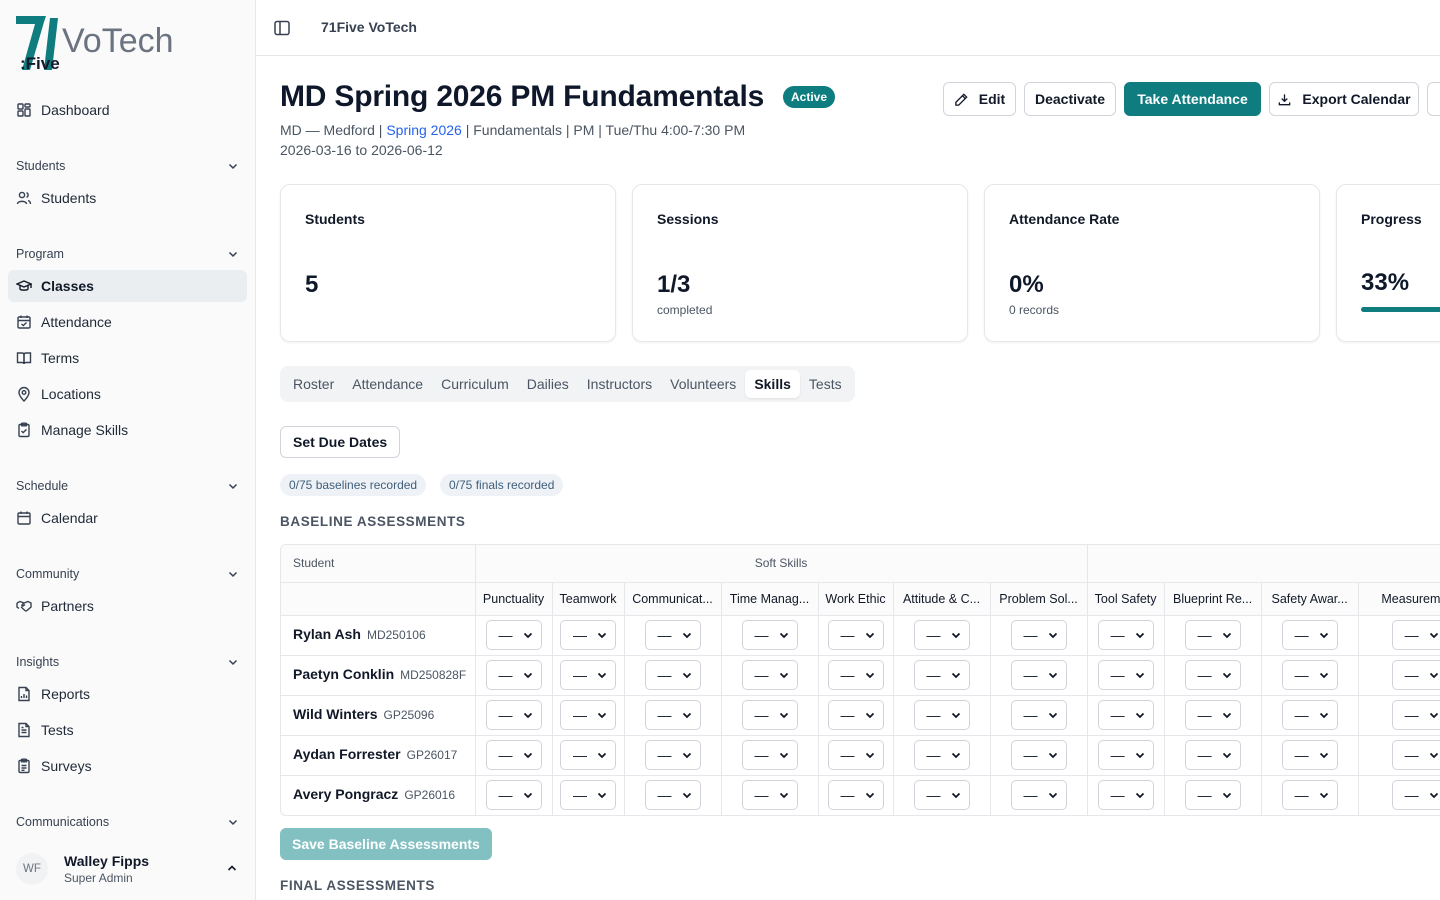 The image size is (1440, 900). Describe the element at coordinates (127, 694) in the screenshot. I see `sidebar-item-reports: Reports` at that location.